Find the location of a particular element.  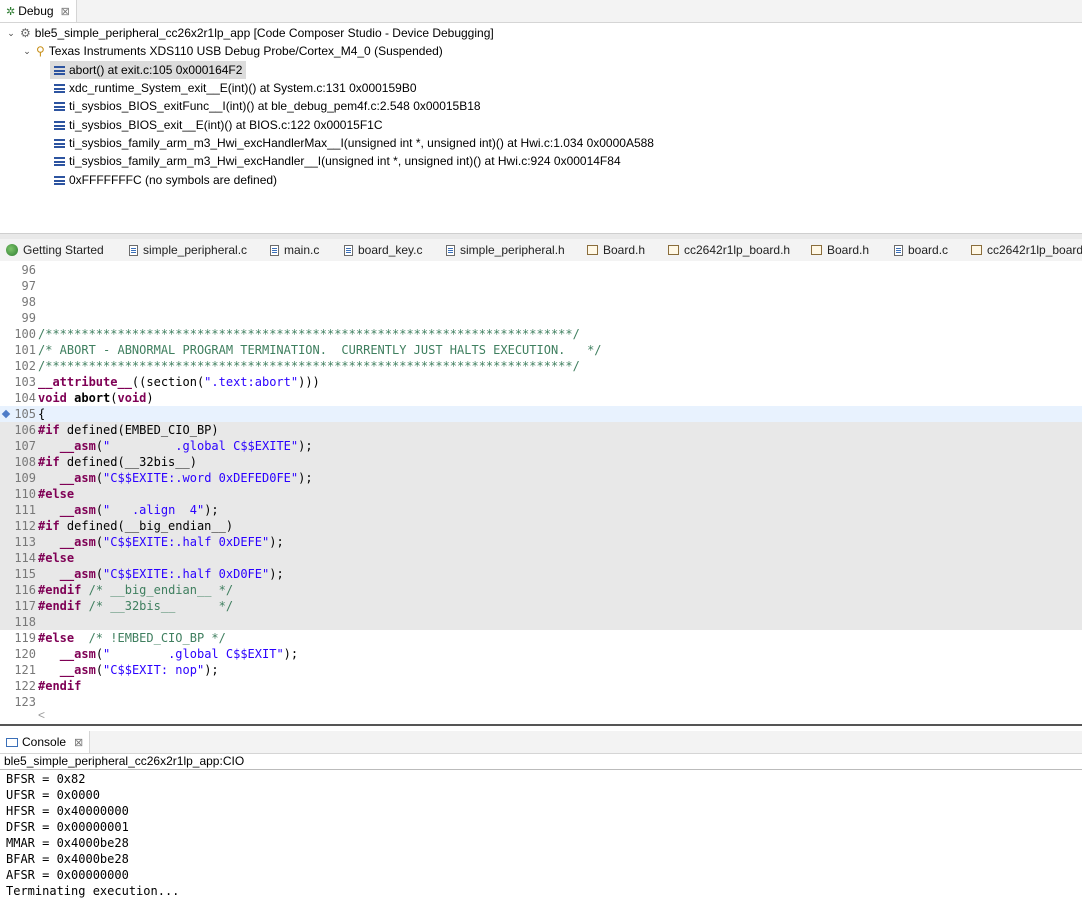

tab-debug: ✲ Debug ⊠ is located at coordinates (38, 11).